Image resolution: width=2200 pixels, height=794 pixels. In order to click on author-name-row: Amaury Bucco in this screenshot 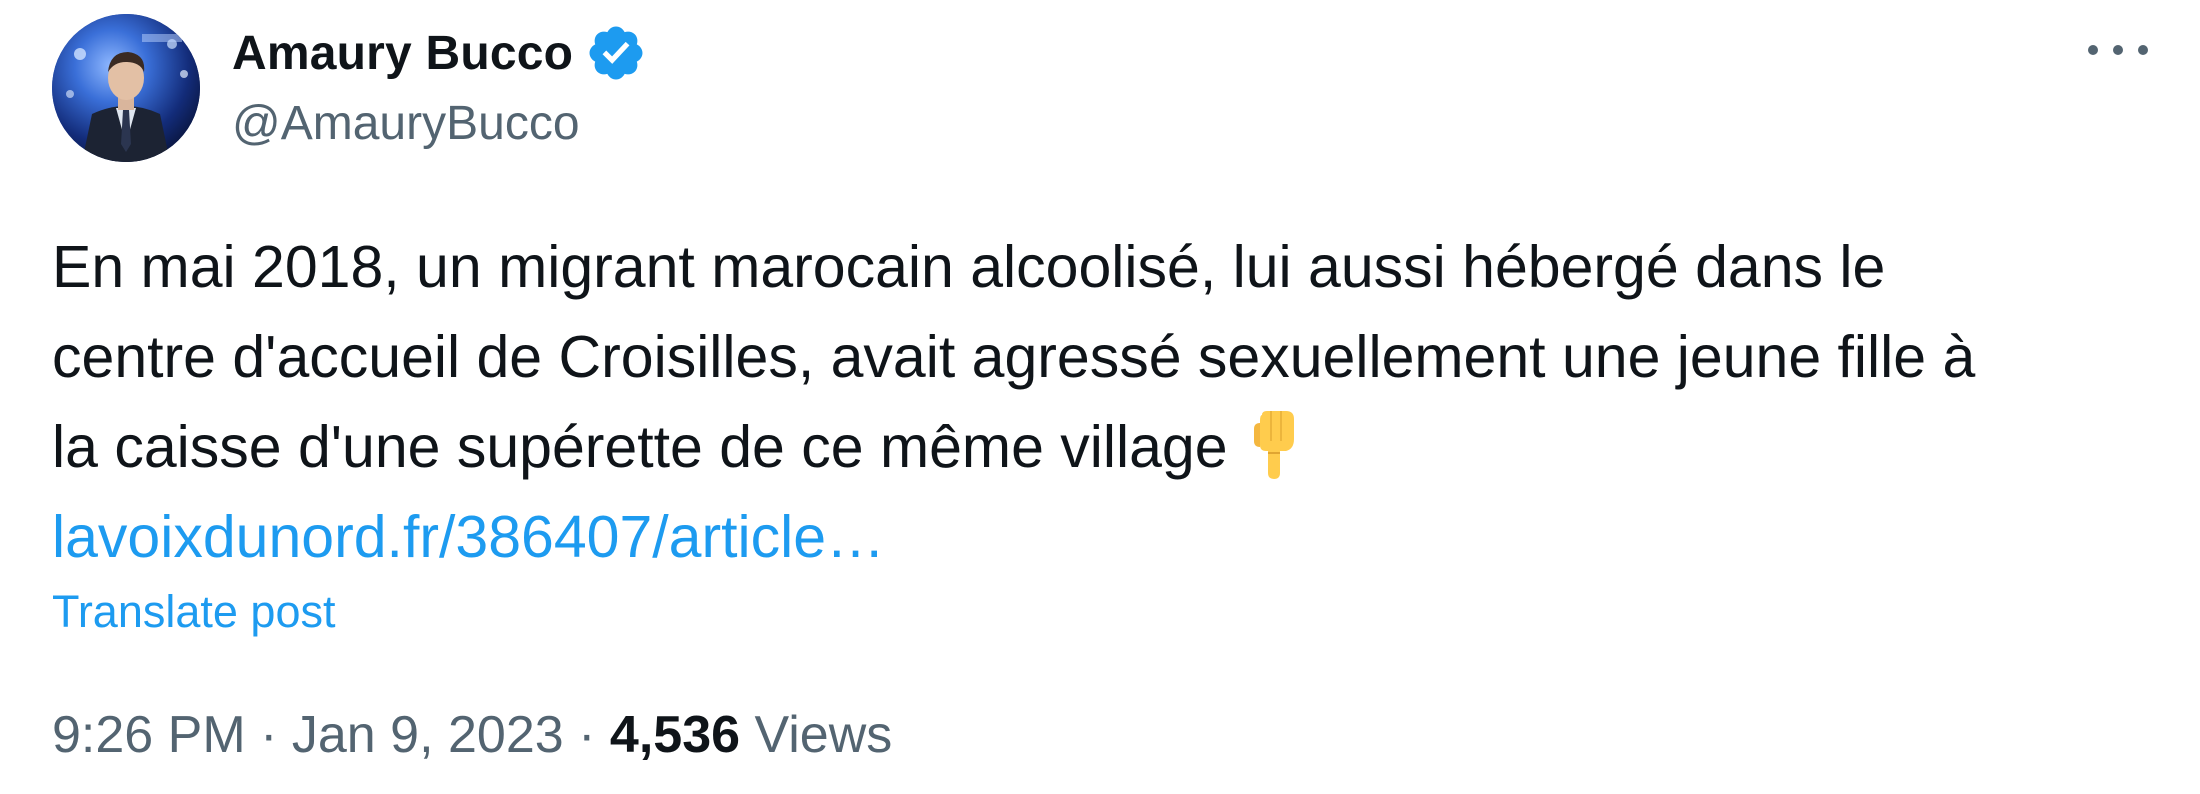, I will do `click(439, 53)`.